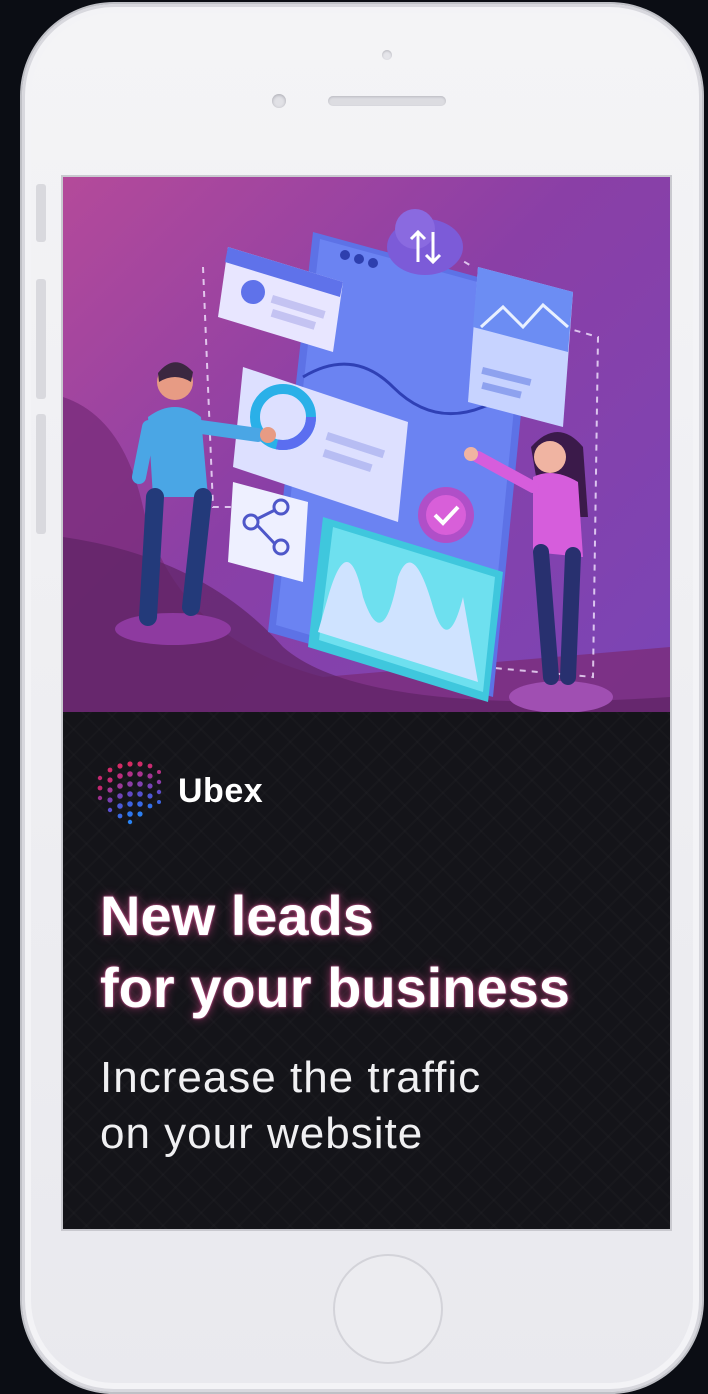  Describe the element at coordinates (425, 242) in the screenshot. I see `upload-download-cloud-icon` at that location.